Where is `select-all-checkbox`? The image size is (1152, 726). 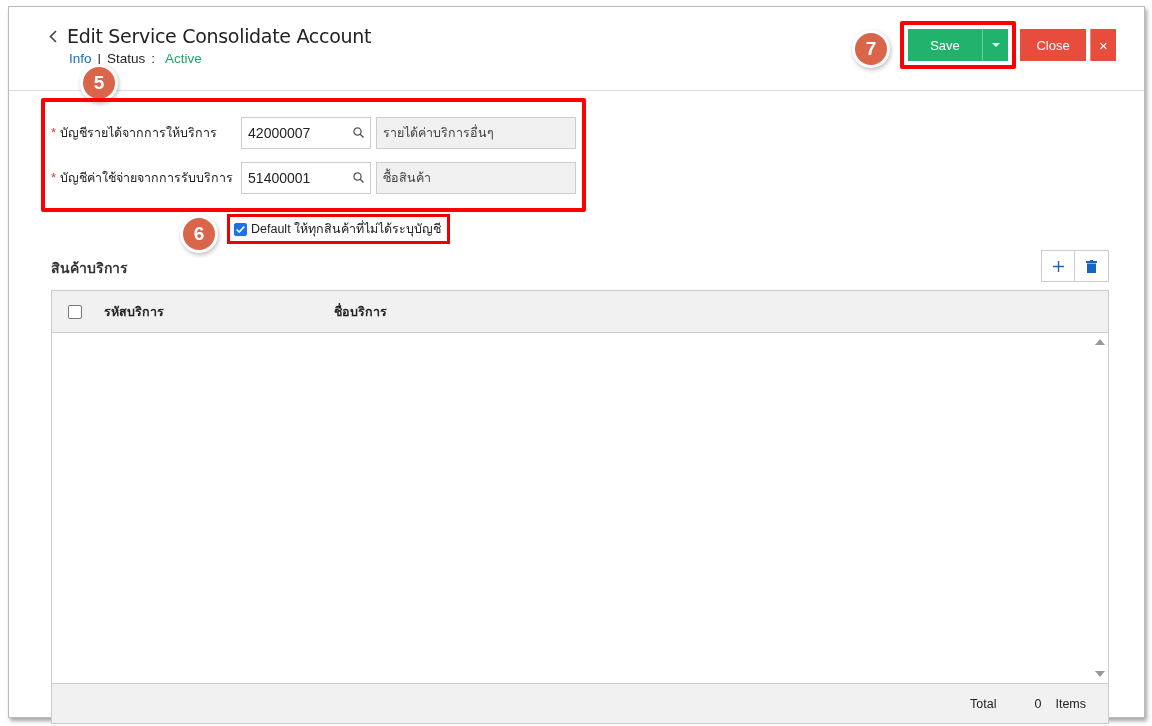 select-all-checkbox is located at coordinates (75, 311).